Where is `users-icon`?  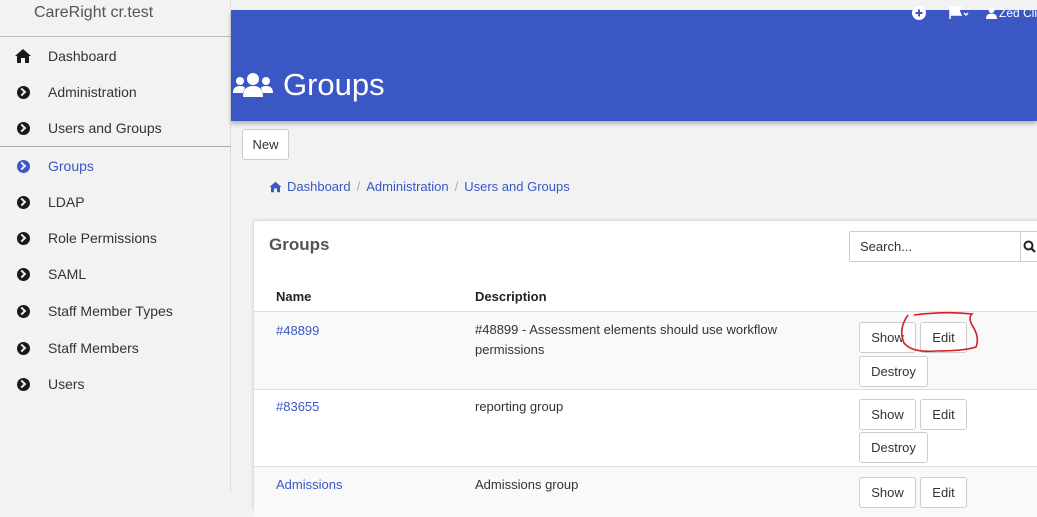
users-icon is located at coordinates (253, 85).